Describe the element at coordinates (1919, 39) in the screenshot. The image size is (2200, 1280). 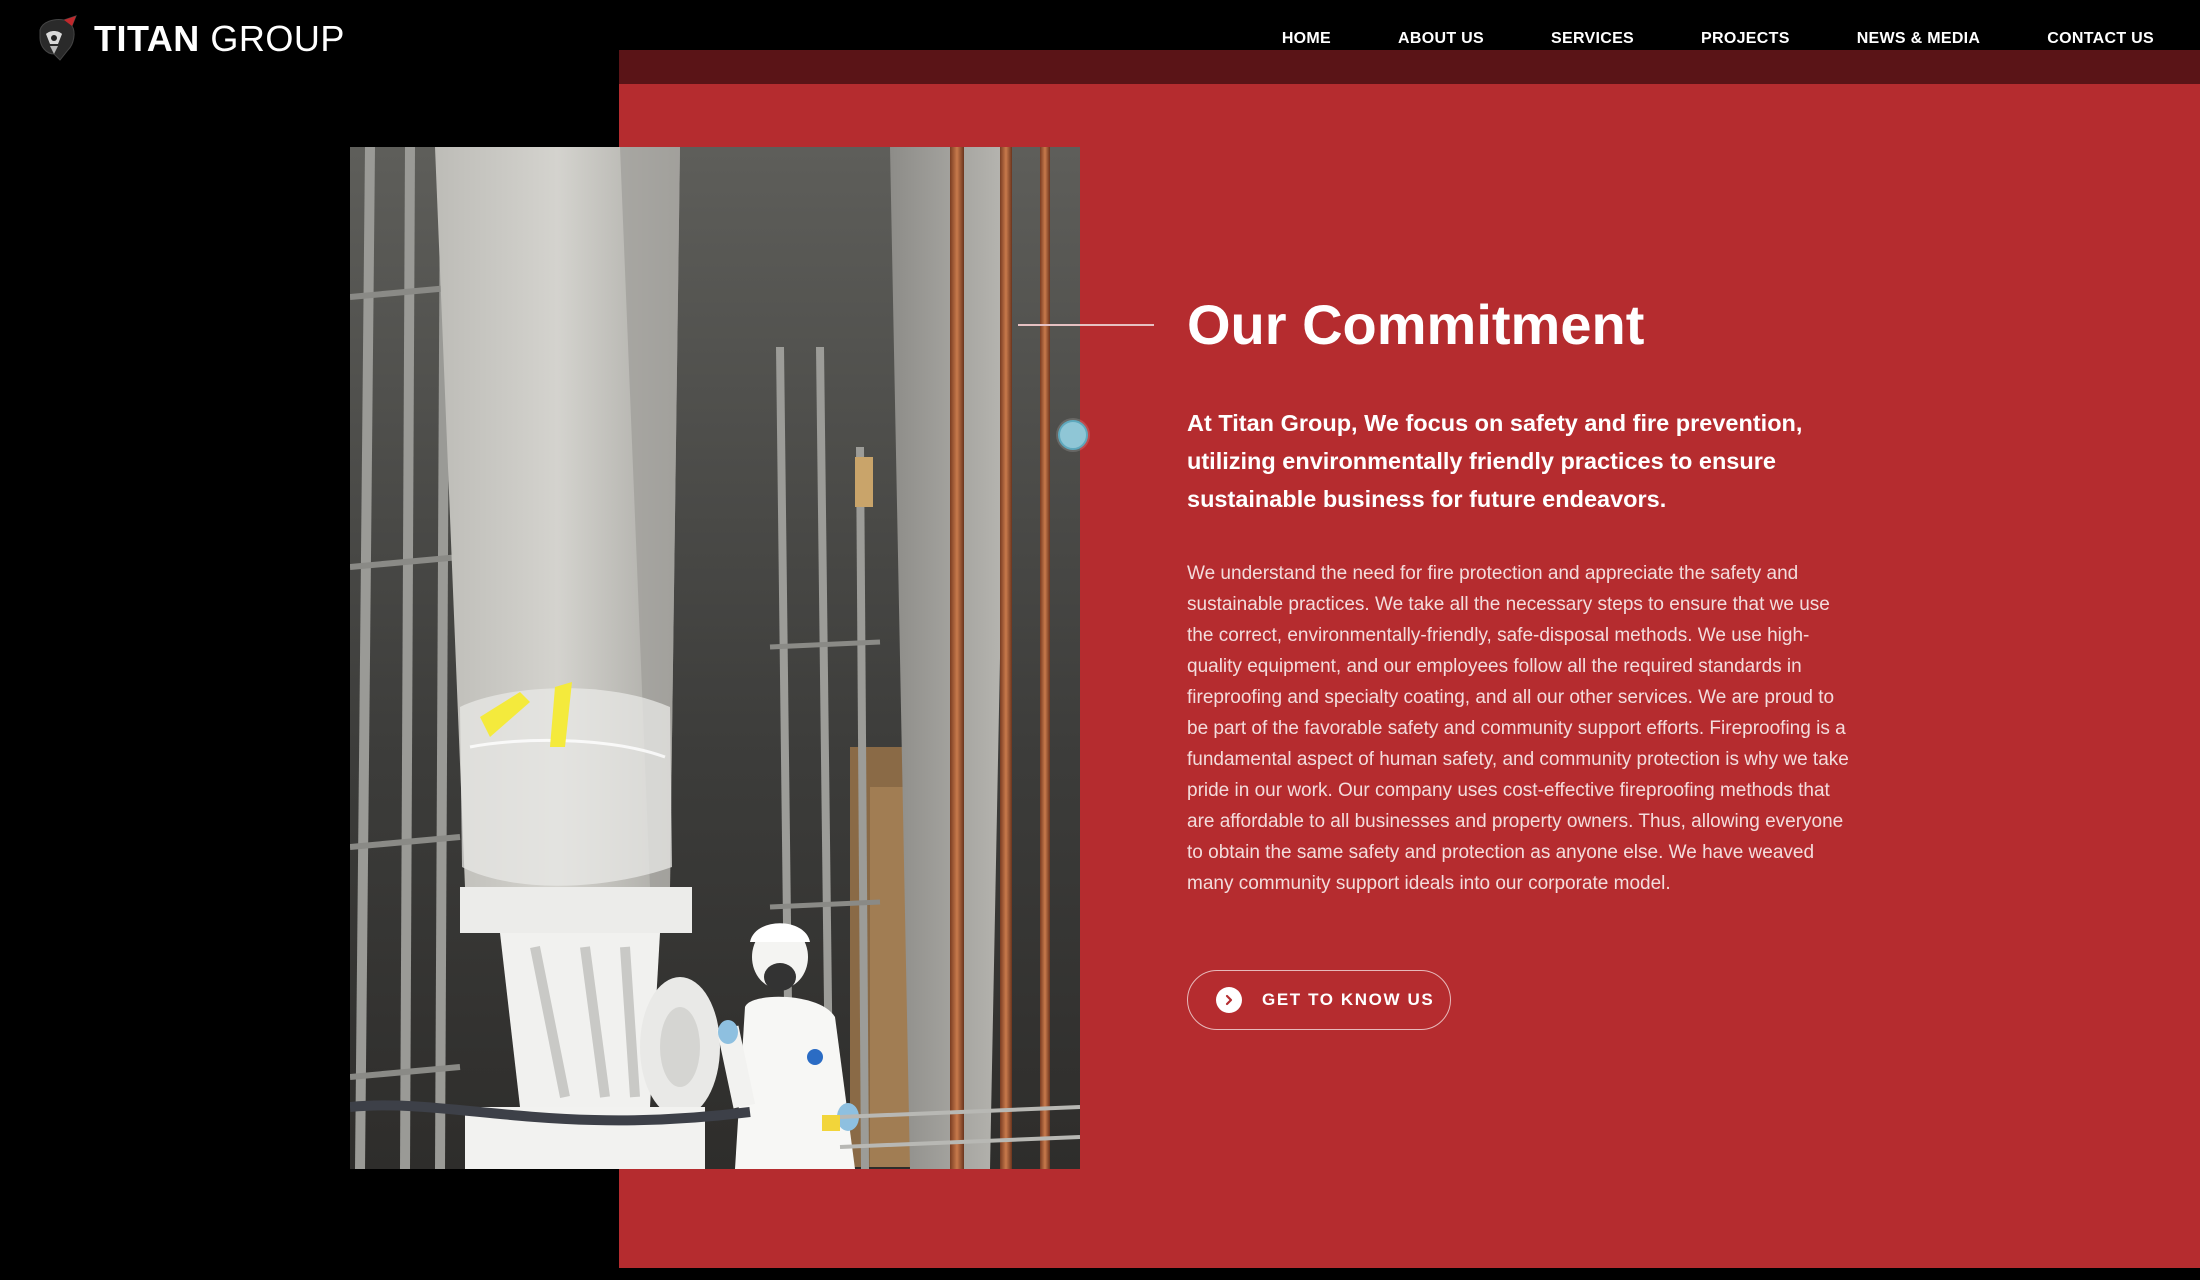
I see `nav-news-media: NEWS & MEDIA` at that location.